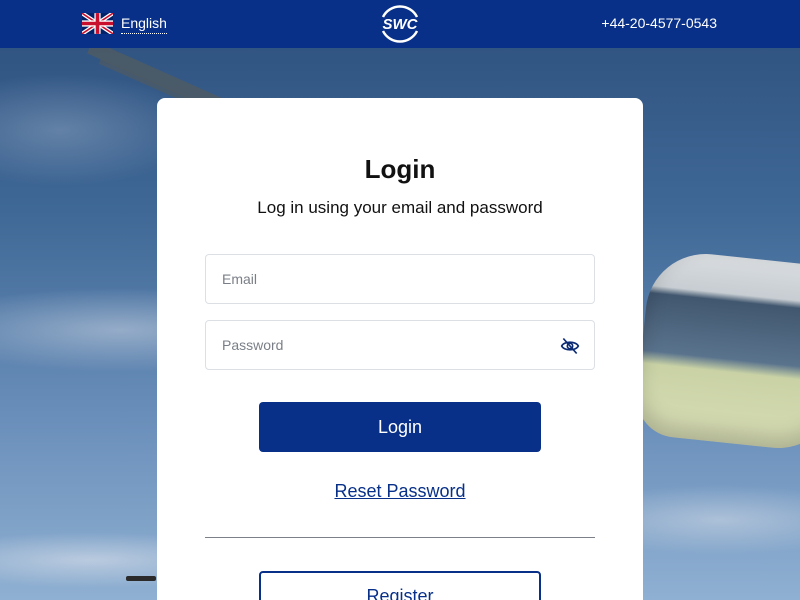  I want to click on uk-flag-icon, so click(97, 23).